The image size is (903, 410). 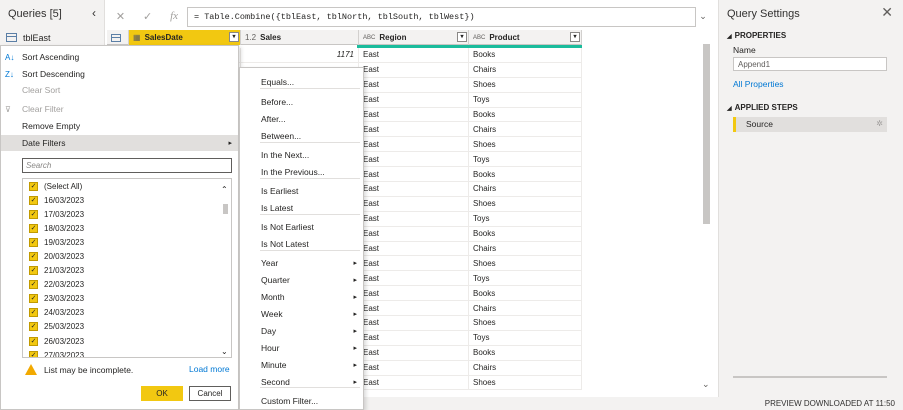 What do you see at coordinates (224, 189) in the screenshot?
I see `scroll-up-icon: ⌃` at bounding box center [224, 189].